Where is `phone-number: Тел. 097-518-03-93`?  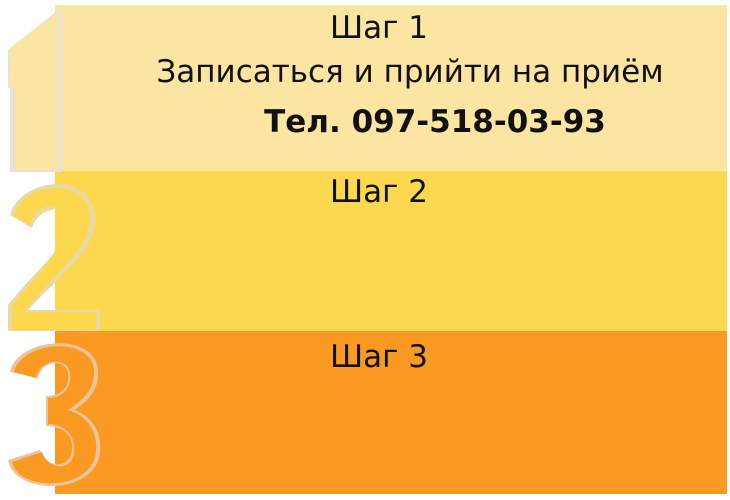 phone-number: Тел. 097-518-03-93 is located at coordinates (435, 122).